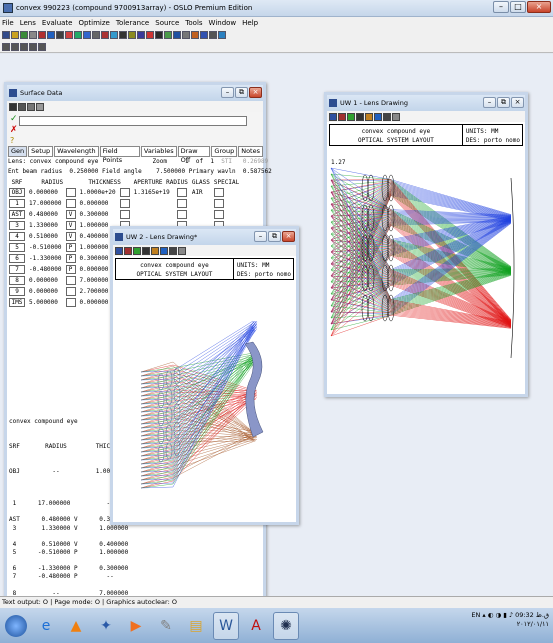 This screenshot has height=643, width=553. What do you see at coordinates (18, 151) in the screenshot?
I see `tab-gen: Gen` at bounding box center [18, 151].